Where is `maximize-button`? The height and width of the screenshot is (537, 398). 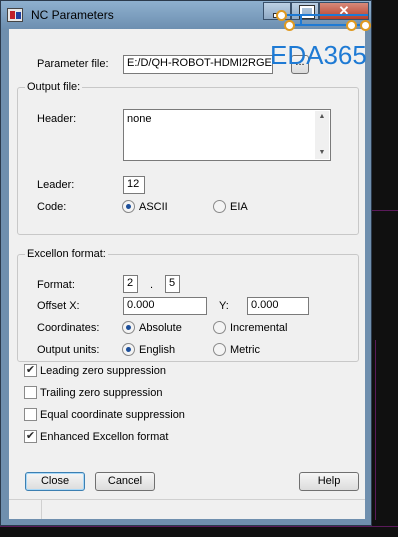 maximize-button is located at coordinates (305, 11).